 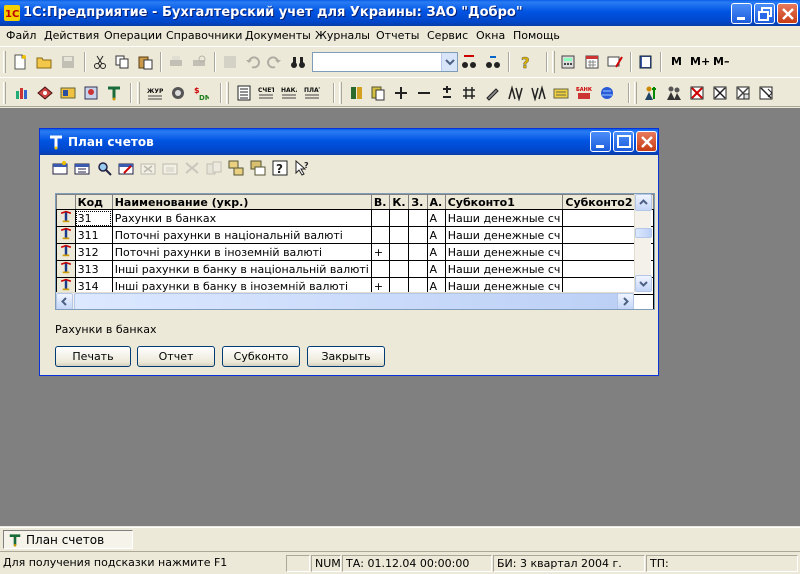 What do you see at coordinates (60, 168) in the screenshot?
I see `new-line-icon` at bounding box center [60, 168].